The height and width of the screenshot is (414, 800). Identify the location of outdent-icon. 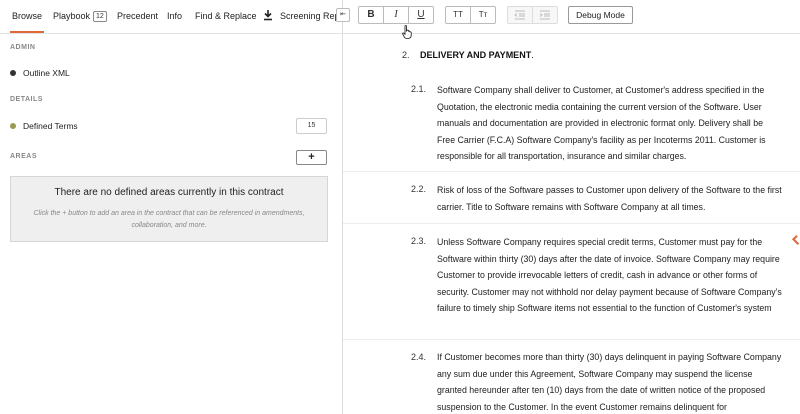
(519, 15).